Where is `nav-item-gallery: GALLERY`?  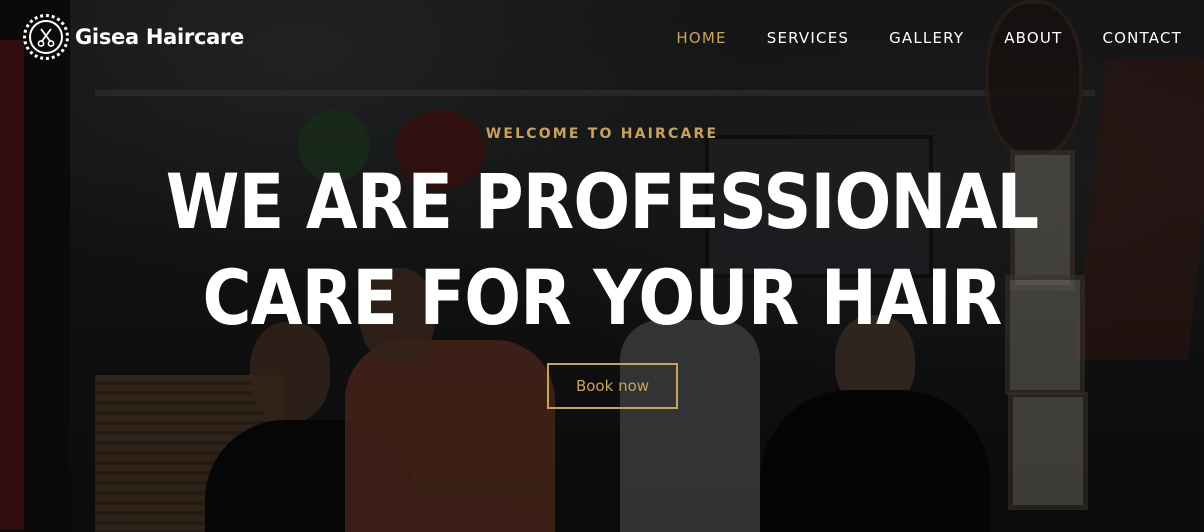
nav-item-gallery: GALLERY is located at coordinates (926, 38).